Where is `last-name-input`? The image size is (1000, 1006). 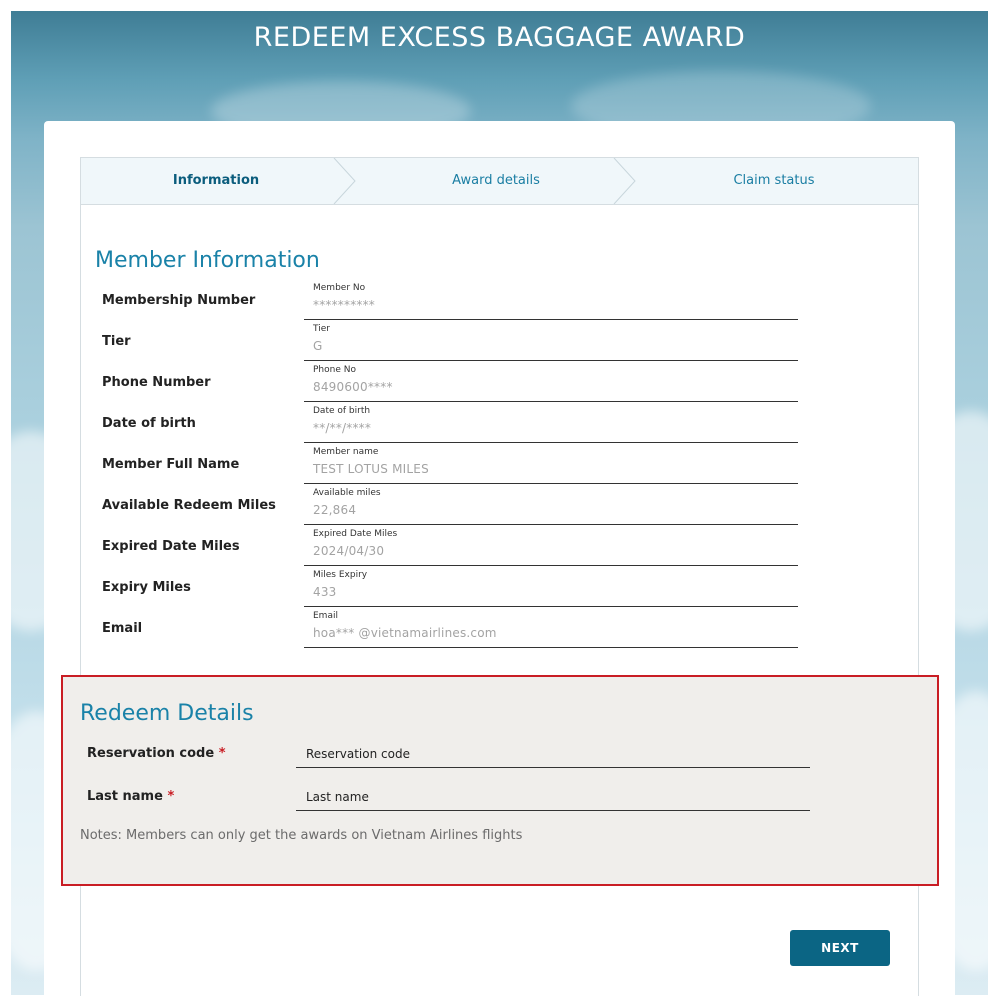 last-name-input is located at coordinates (553, 797).